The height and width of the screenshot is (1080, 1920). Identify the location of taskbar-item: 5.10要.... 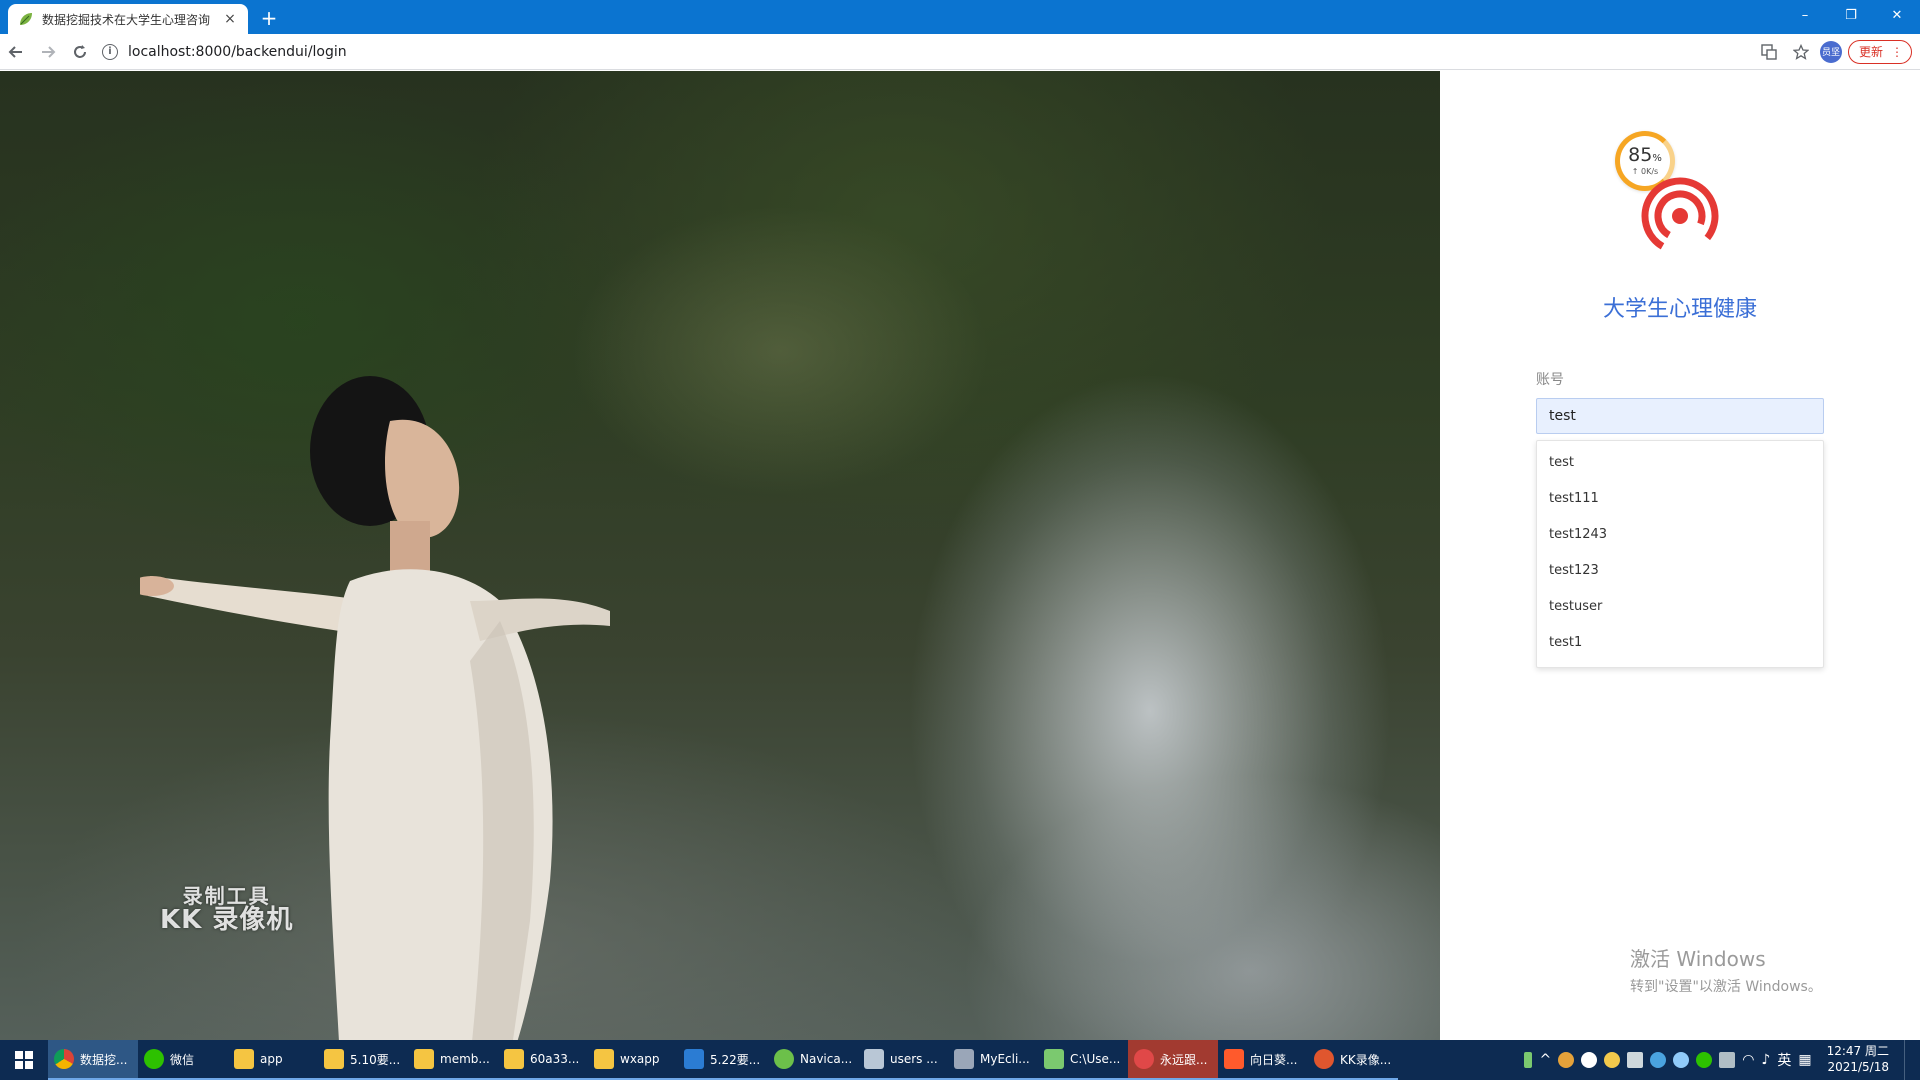
(363, 1060).